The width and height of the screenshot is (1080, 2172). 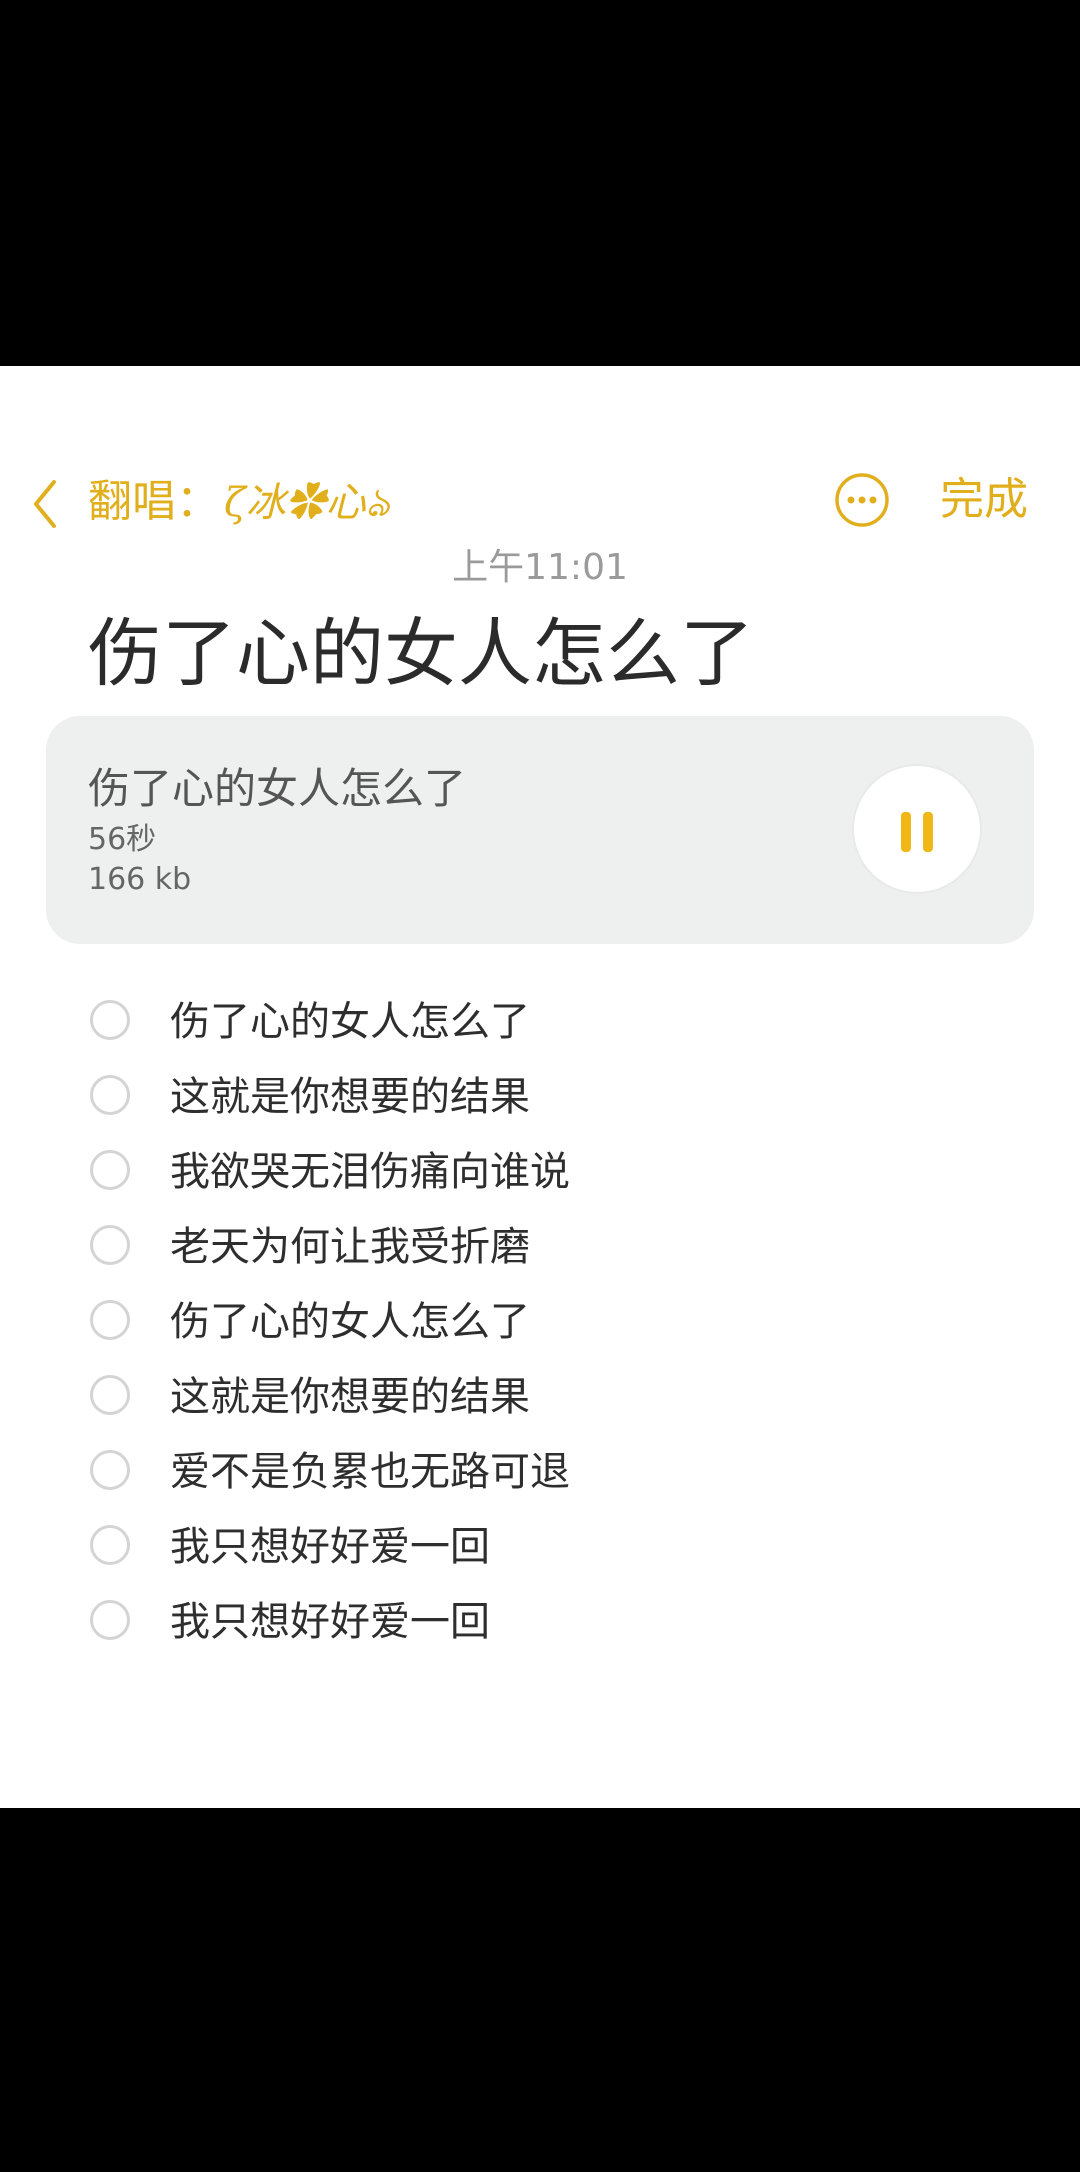 I want to click on back-button, so click(x=46, y=504).